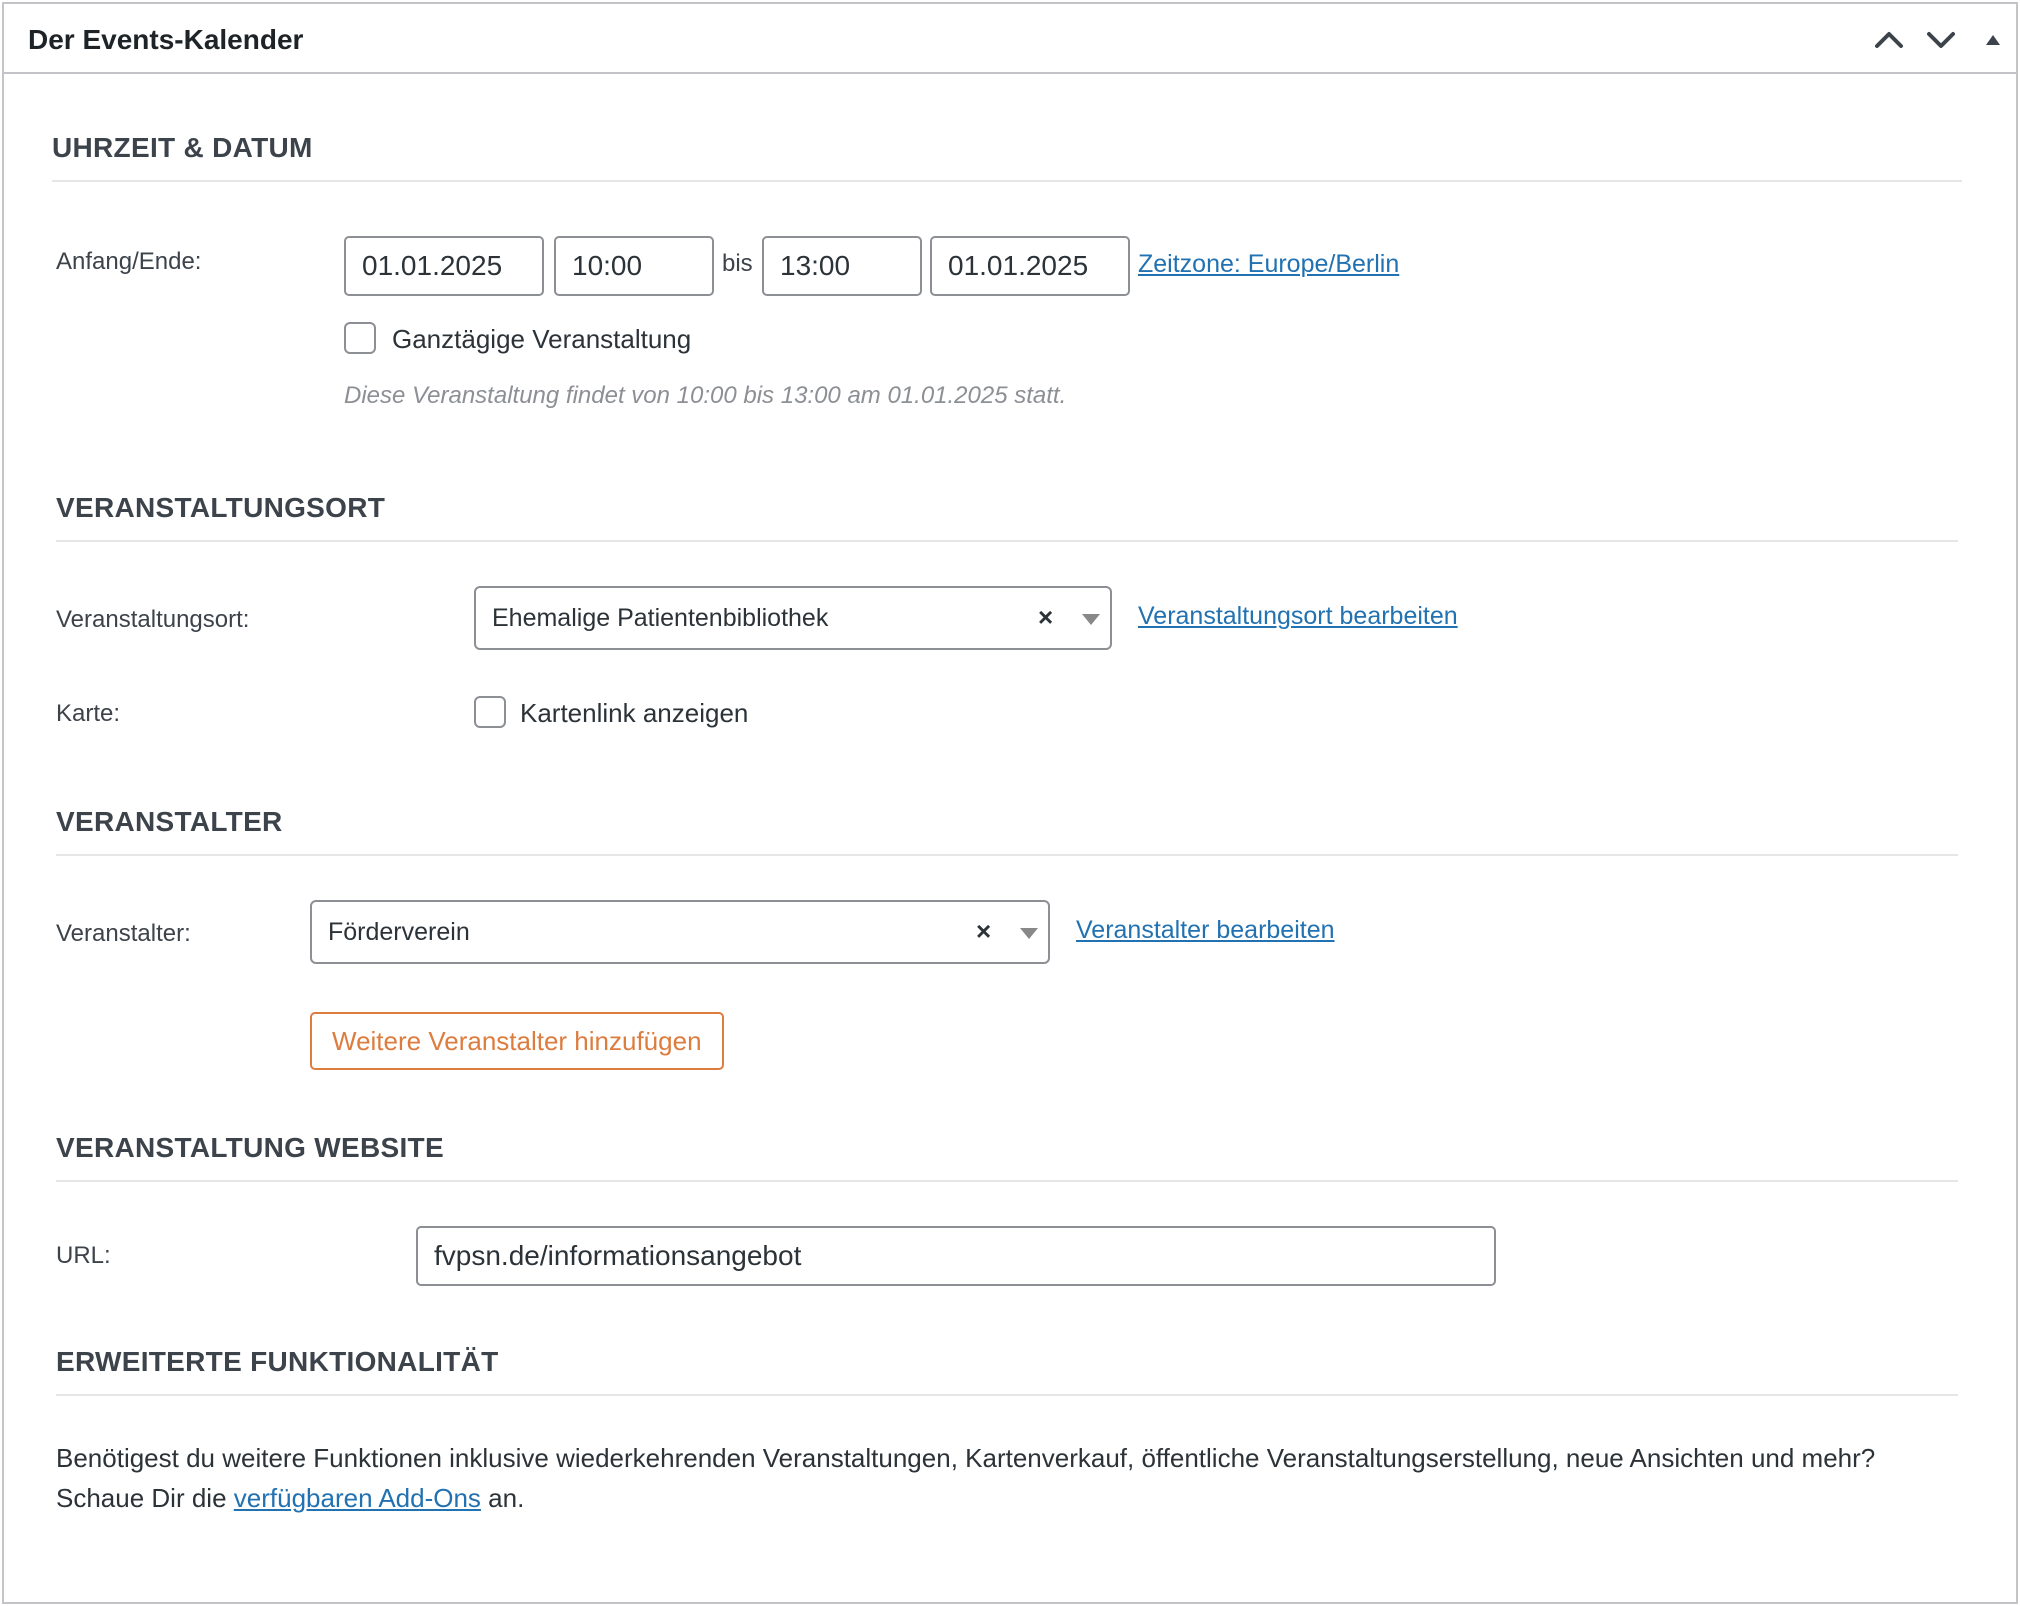 Image resolution: width=2020 pixels, height=1606 pixels. What do you see at coordinates (1007, 541) in the screenshot?
I see `venue-divider` at bounding box center [1007, 541].